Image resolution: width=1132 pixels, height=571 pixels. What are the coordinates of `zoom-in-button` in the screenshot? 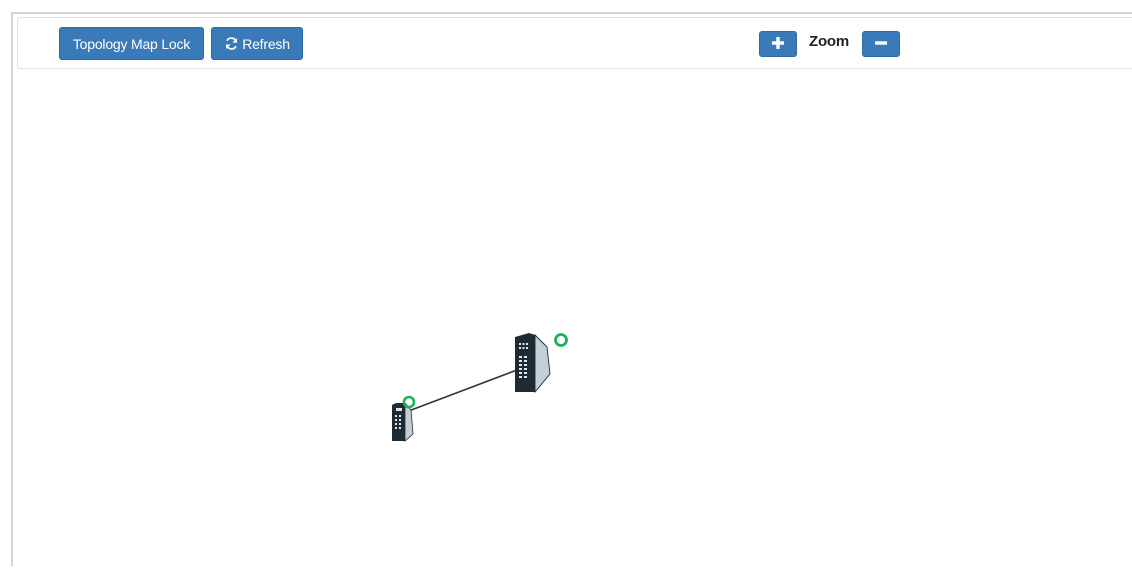 It's located at (778, 44).